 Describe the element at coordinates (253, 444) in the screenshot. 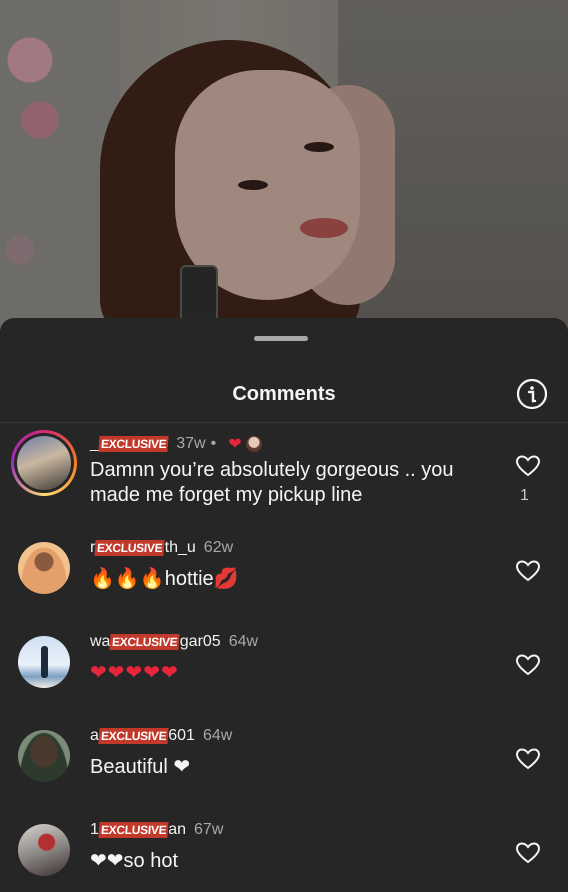

I see `creator-avatar-mini` at that location.